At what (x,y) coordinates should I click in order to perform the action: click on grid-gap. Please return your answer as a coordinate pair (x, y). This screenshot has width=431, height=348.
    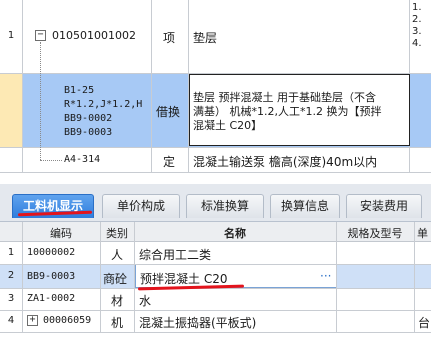
    Looking at the image, I should click on (215, 178).